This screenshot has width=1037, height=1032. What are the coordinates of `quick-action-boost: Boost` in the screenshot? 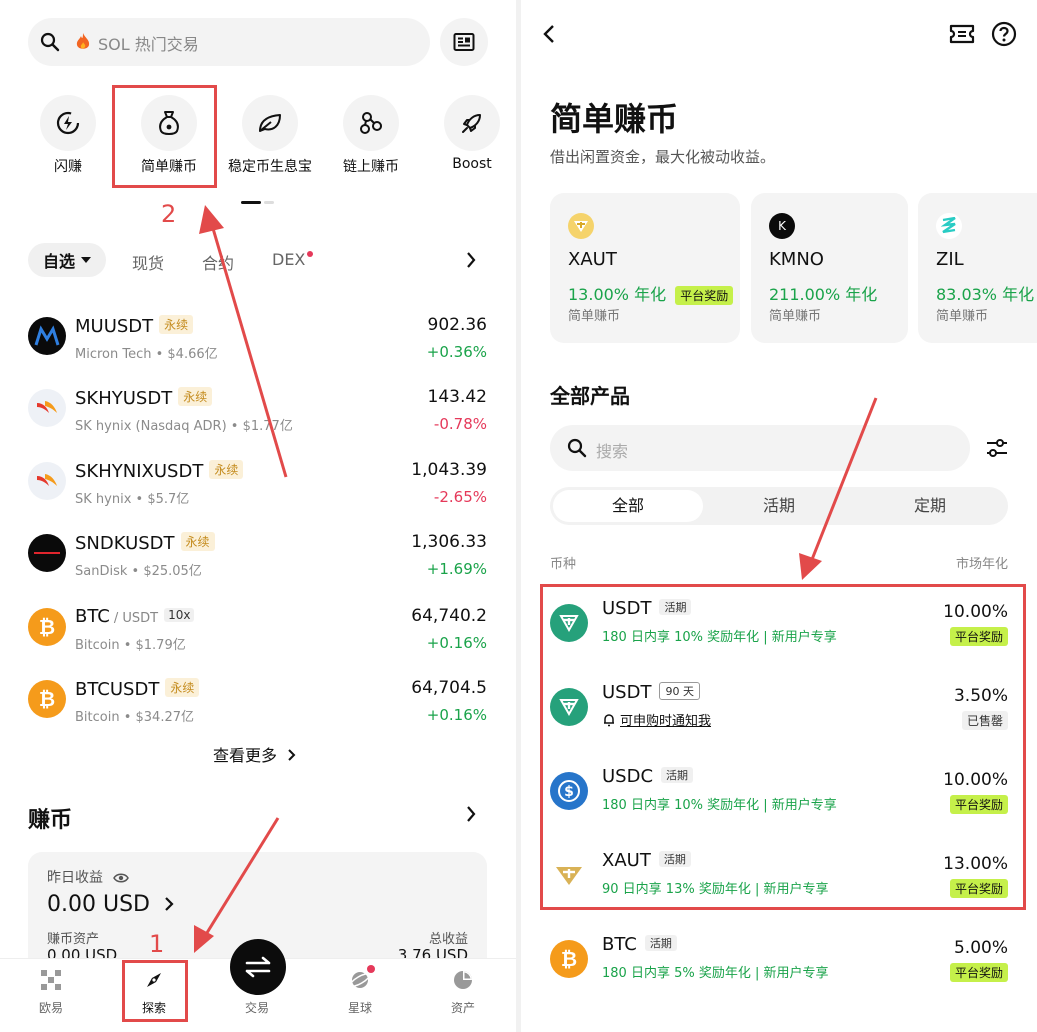 It's located at (469, 133).